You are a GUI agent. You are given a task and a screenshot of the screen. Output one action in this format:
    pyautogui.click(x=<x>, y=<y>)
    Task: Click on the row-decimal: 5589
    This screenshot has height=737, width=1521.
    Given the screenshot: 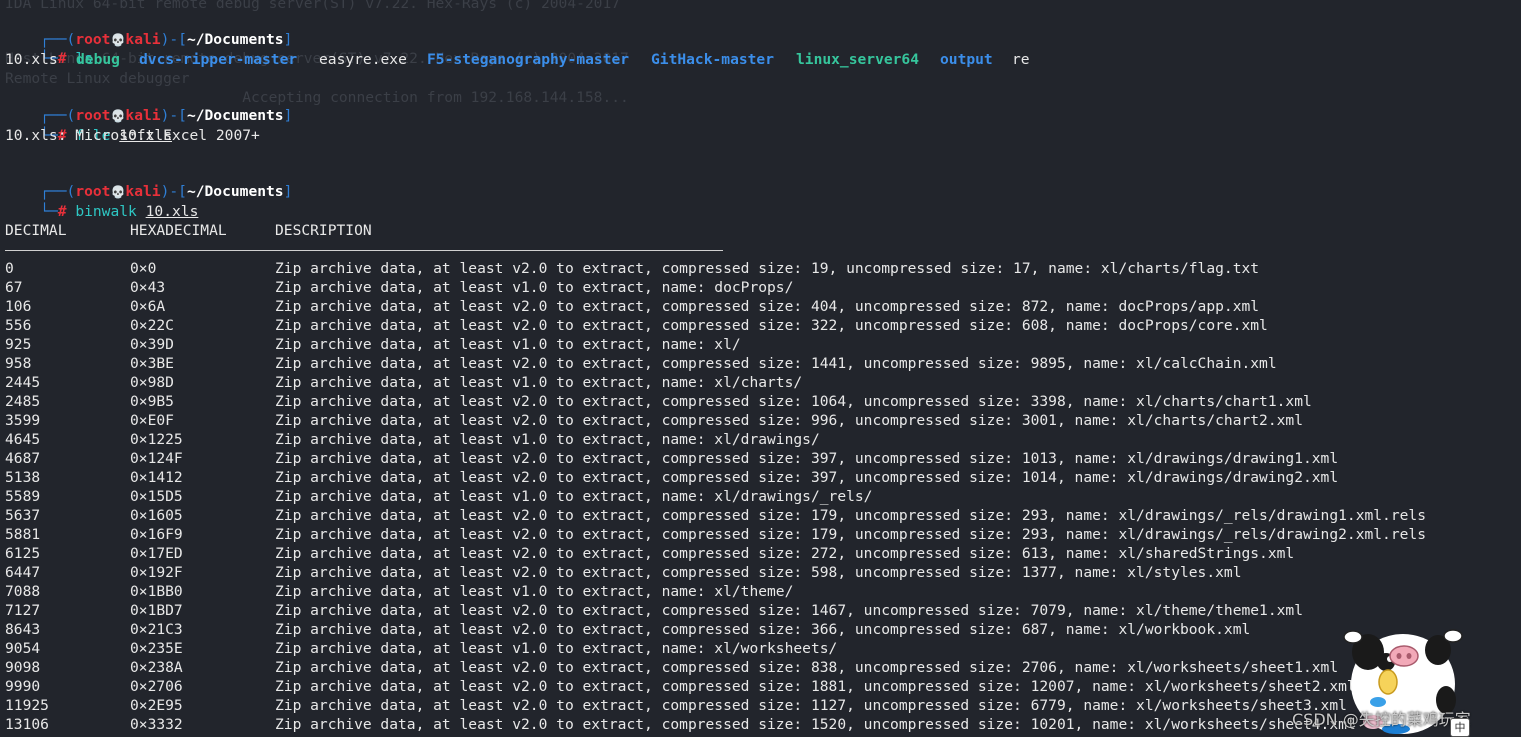 What is the action you would take?
    pyautogui.click(x=23, y=496)
    